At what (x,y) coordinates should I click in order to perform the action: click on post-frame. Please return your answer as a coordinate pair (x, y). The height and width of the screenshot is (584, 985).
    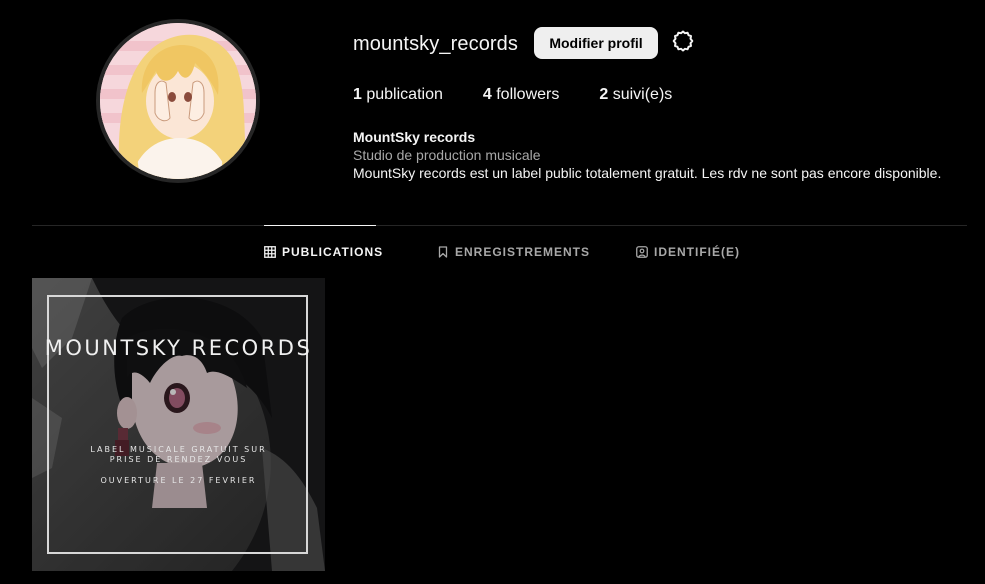
    Looking at the image, I should click on (177, 424).